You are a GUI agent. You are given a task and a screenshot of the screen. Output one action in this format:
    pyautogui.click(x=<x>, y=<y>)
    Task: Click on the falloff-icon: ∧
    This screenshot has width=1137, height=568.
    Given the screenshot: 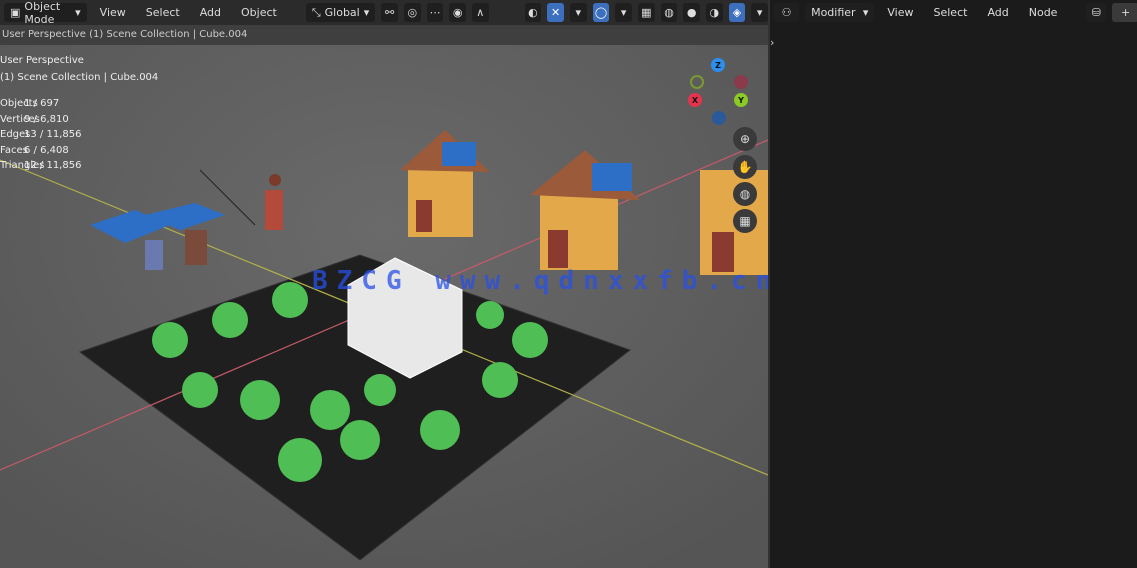 What is the action you would take?
    pyautogui.click(x=480, y=12)
    